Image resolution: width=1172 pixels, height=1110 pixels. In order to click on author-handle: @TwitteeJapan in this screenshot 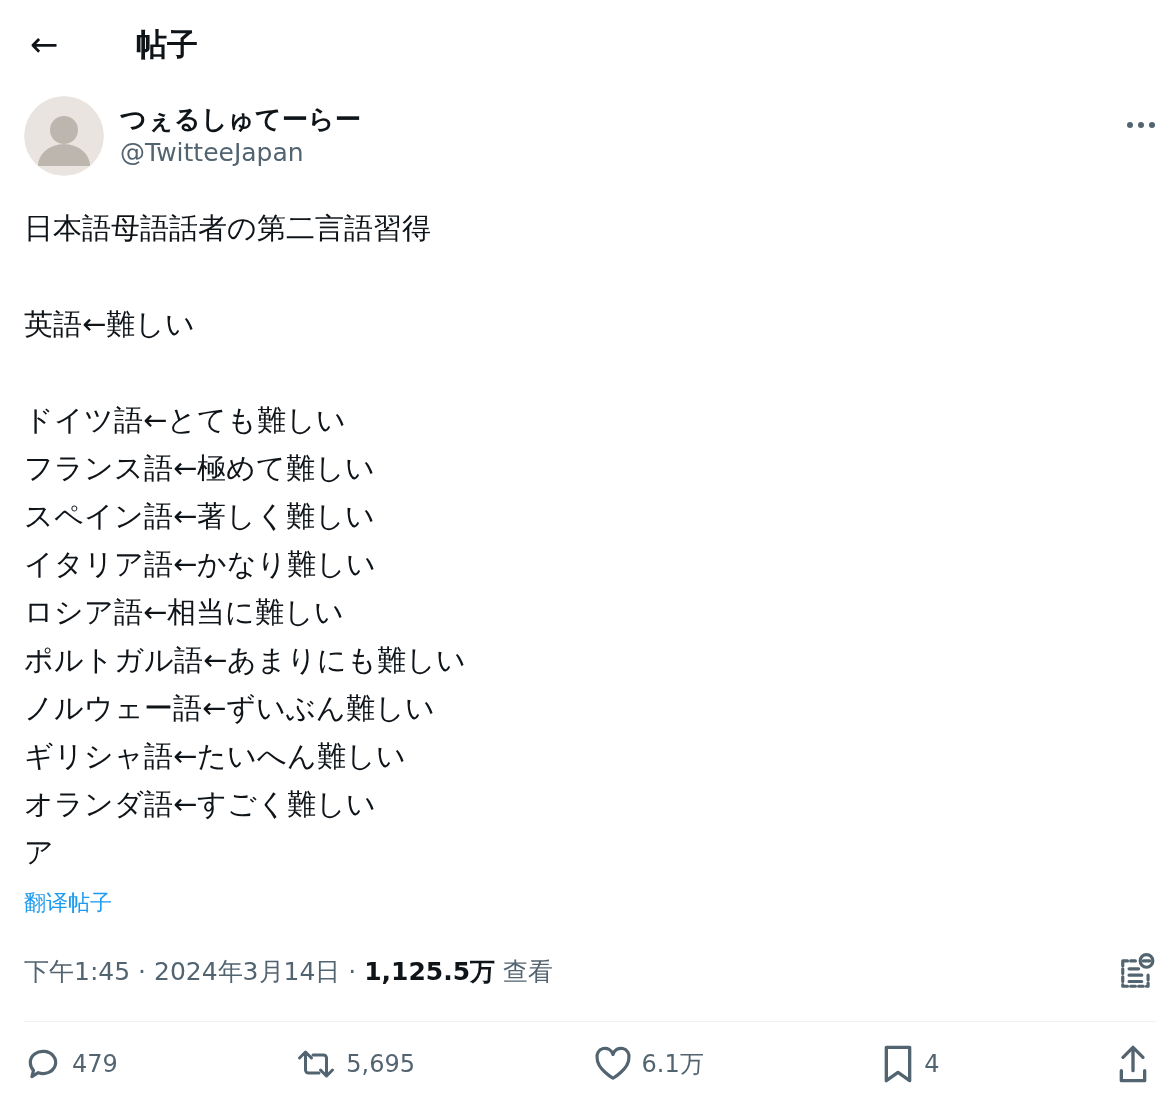, I will do `click(623, 153)`.